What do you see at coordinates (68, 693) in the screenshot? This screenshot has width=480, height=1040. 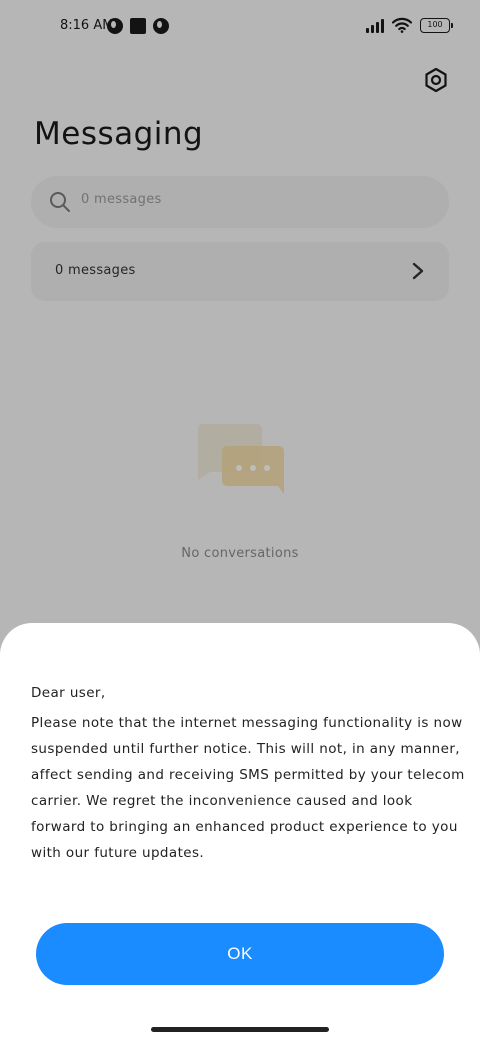 I see `dialog-greeting: Dear user,` at bounding box center [68, 693].